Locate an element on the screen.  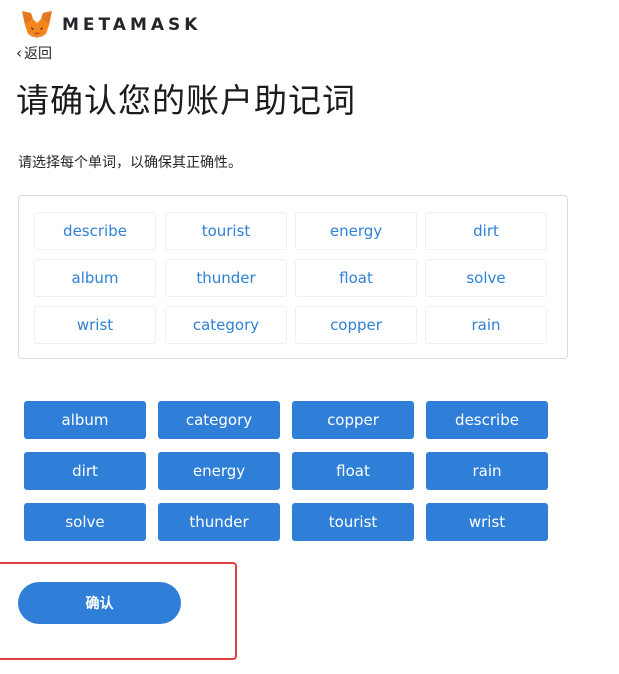
word-button: tourist is located at coordinates (353, 522).